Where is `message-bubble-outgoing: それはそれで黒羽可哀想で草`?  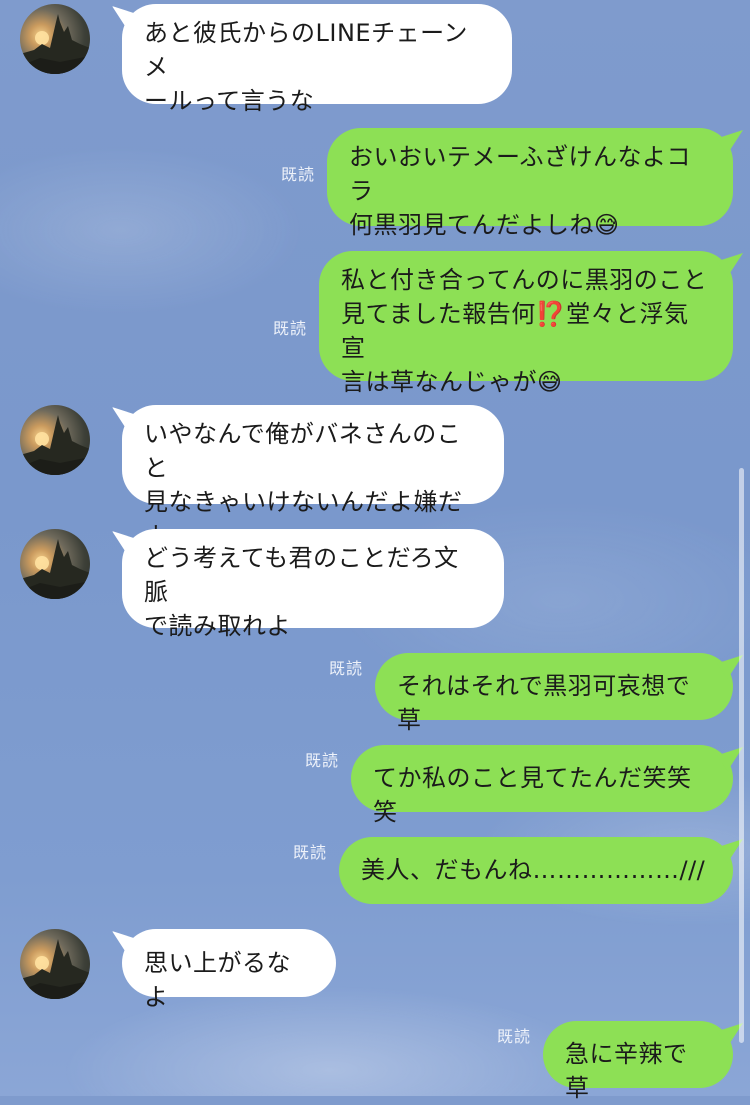
message-bubble-outgoing: それはそれで黒羽可哀想で草 is located at coordinates (554, 693).